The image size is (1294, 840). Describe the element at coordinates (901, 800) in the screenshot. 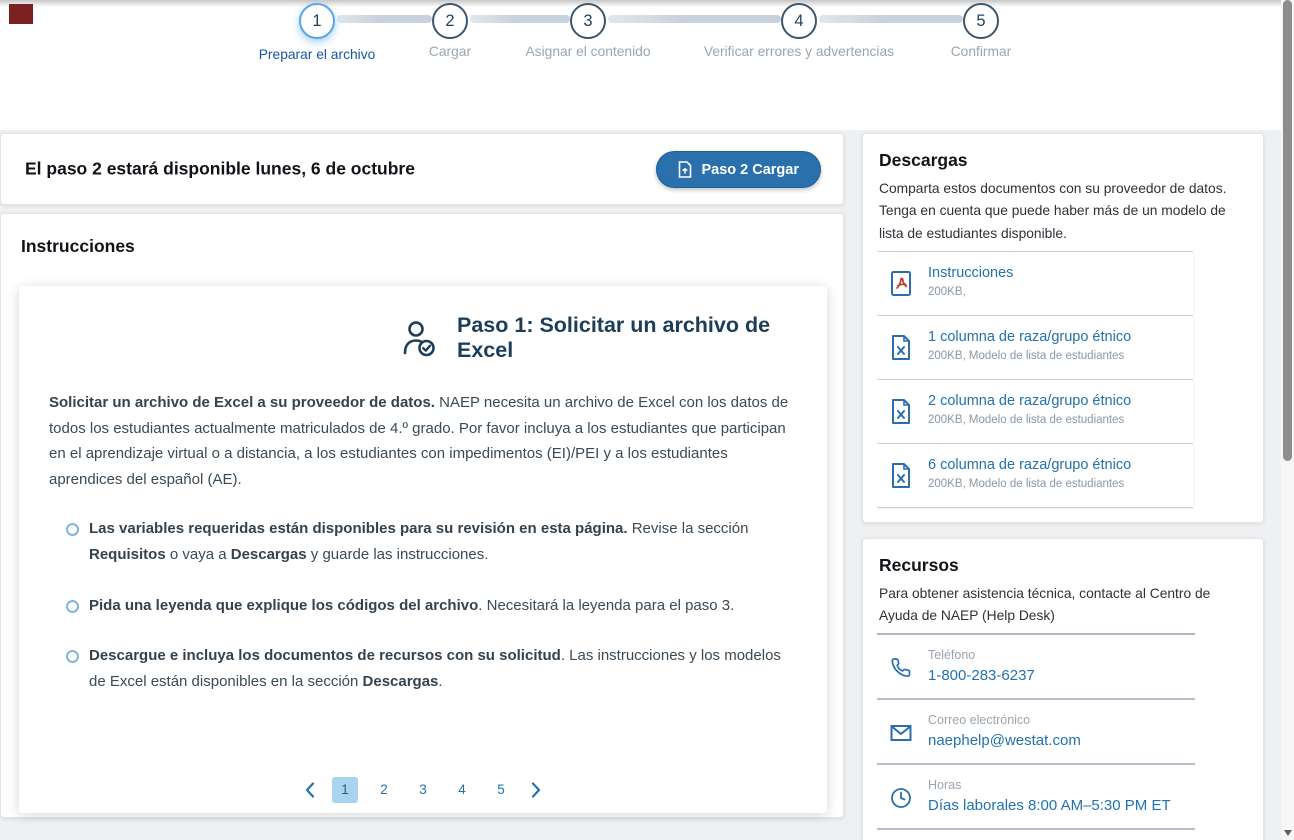

I see `clock-icon` at that location.